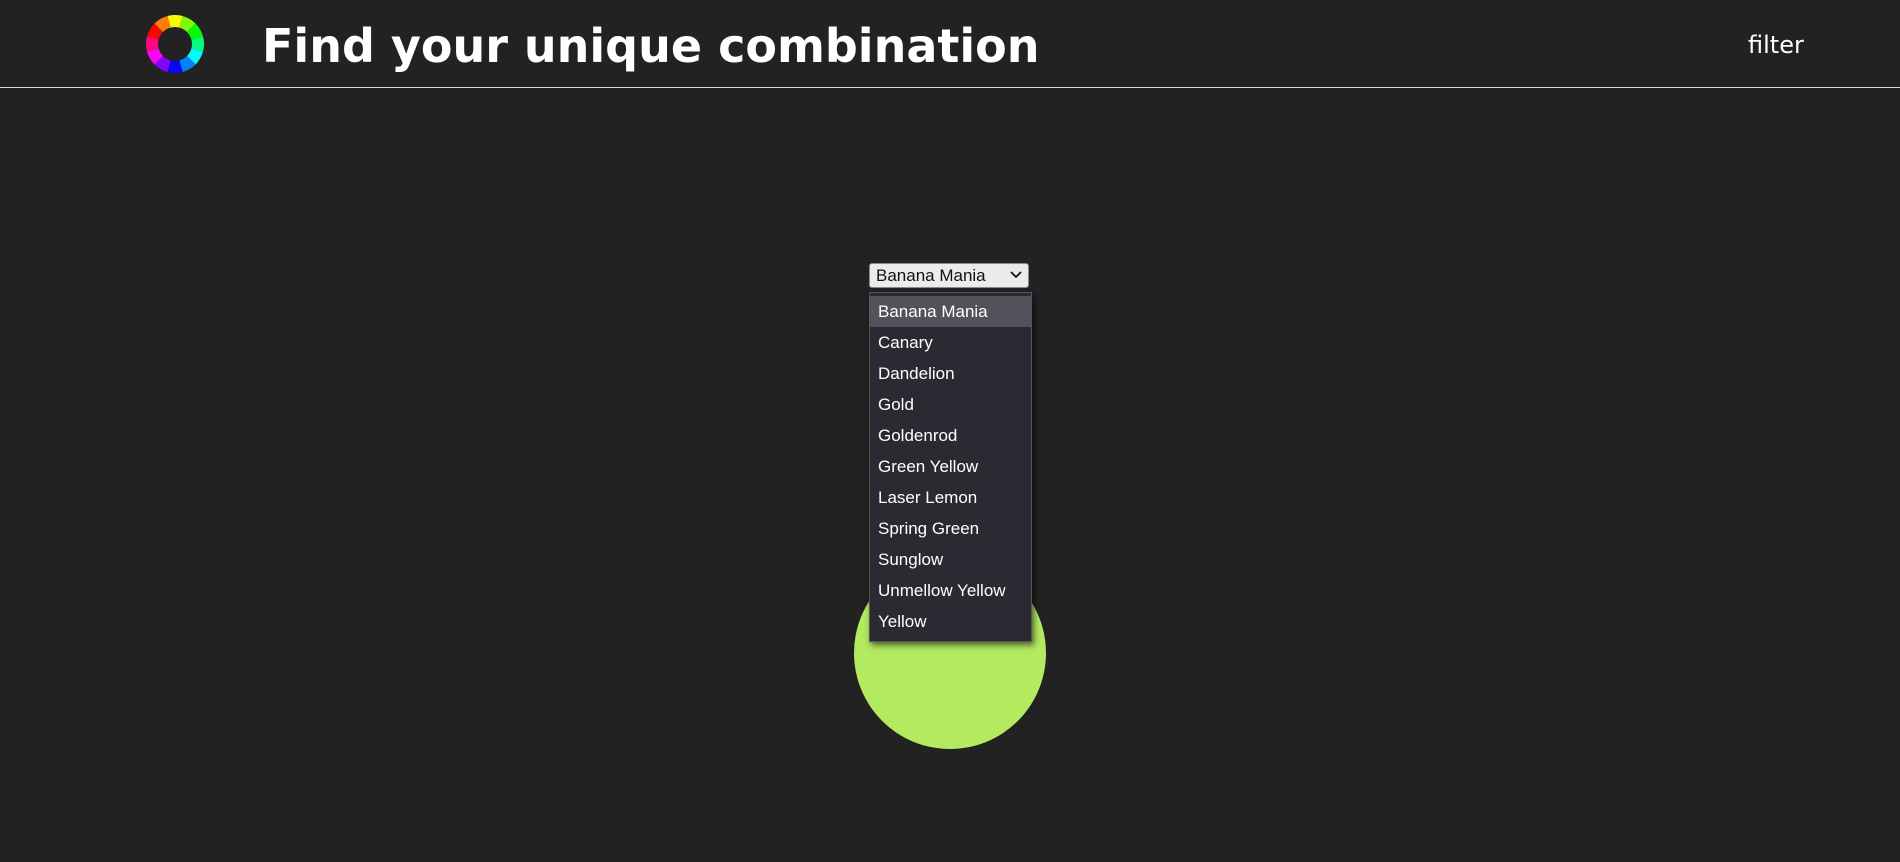  What do you see at coordinates (950, 559) in the screenshot?
I see `dropdown-option: Sunglow` at bounding box center [950, 559].